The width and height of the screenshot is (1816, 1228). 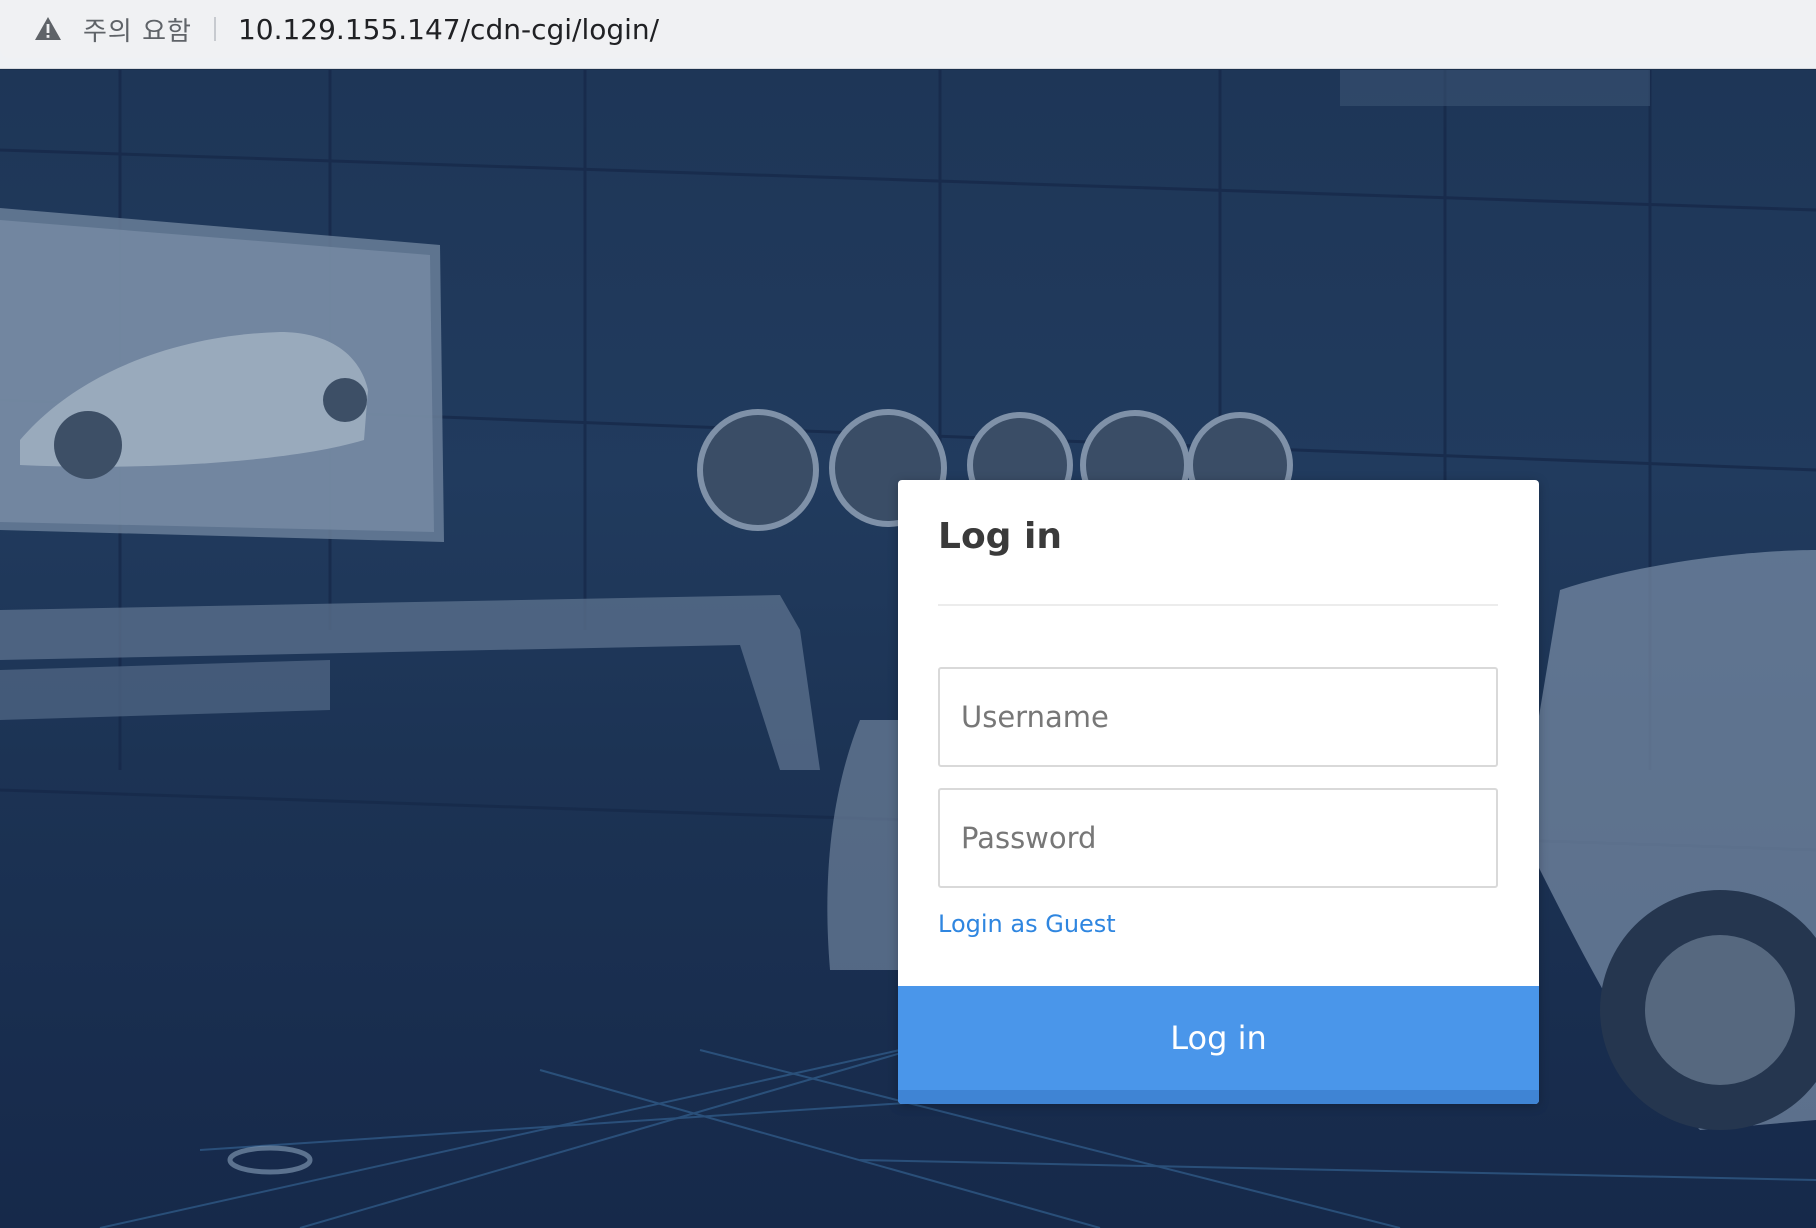 I want to click on browser-address-bar: 주의 요함 10.129.155.147/cdn-cgi/login/, so click(x=908, y=34).